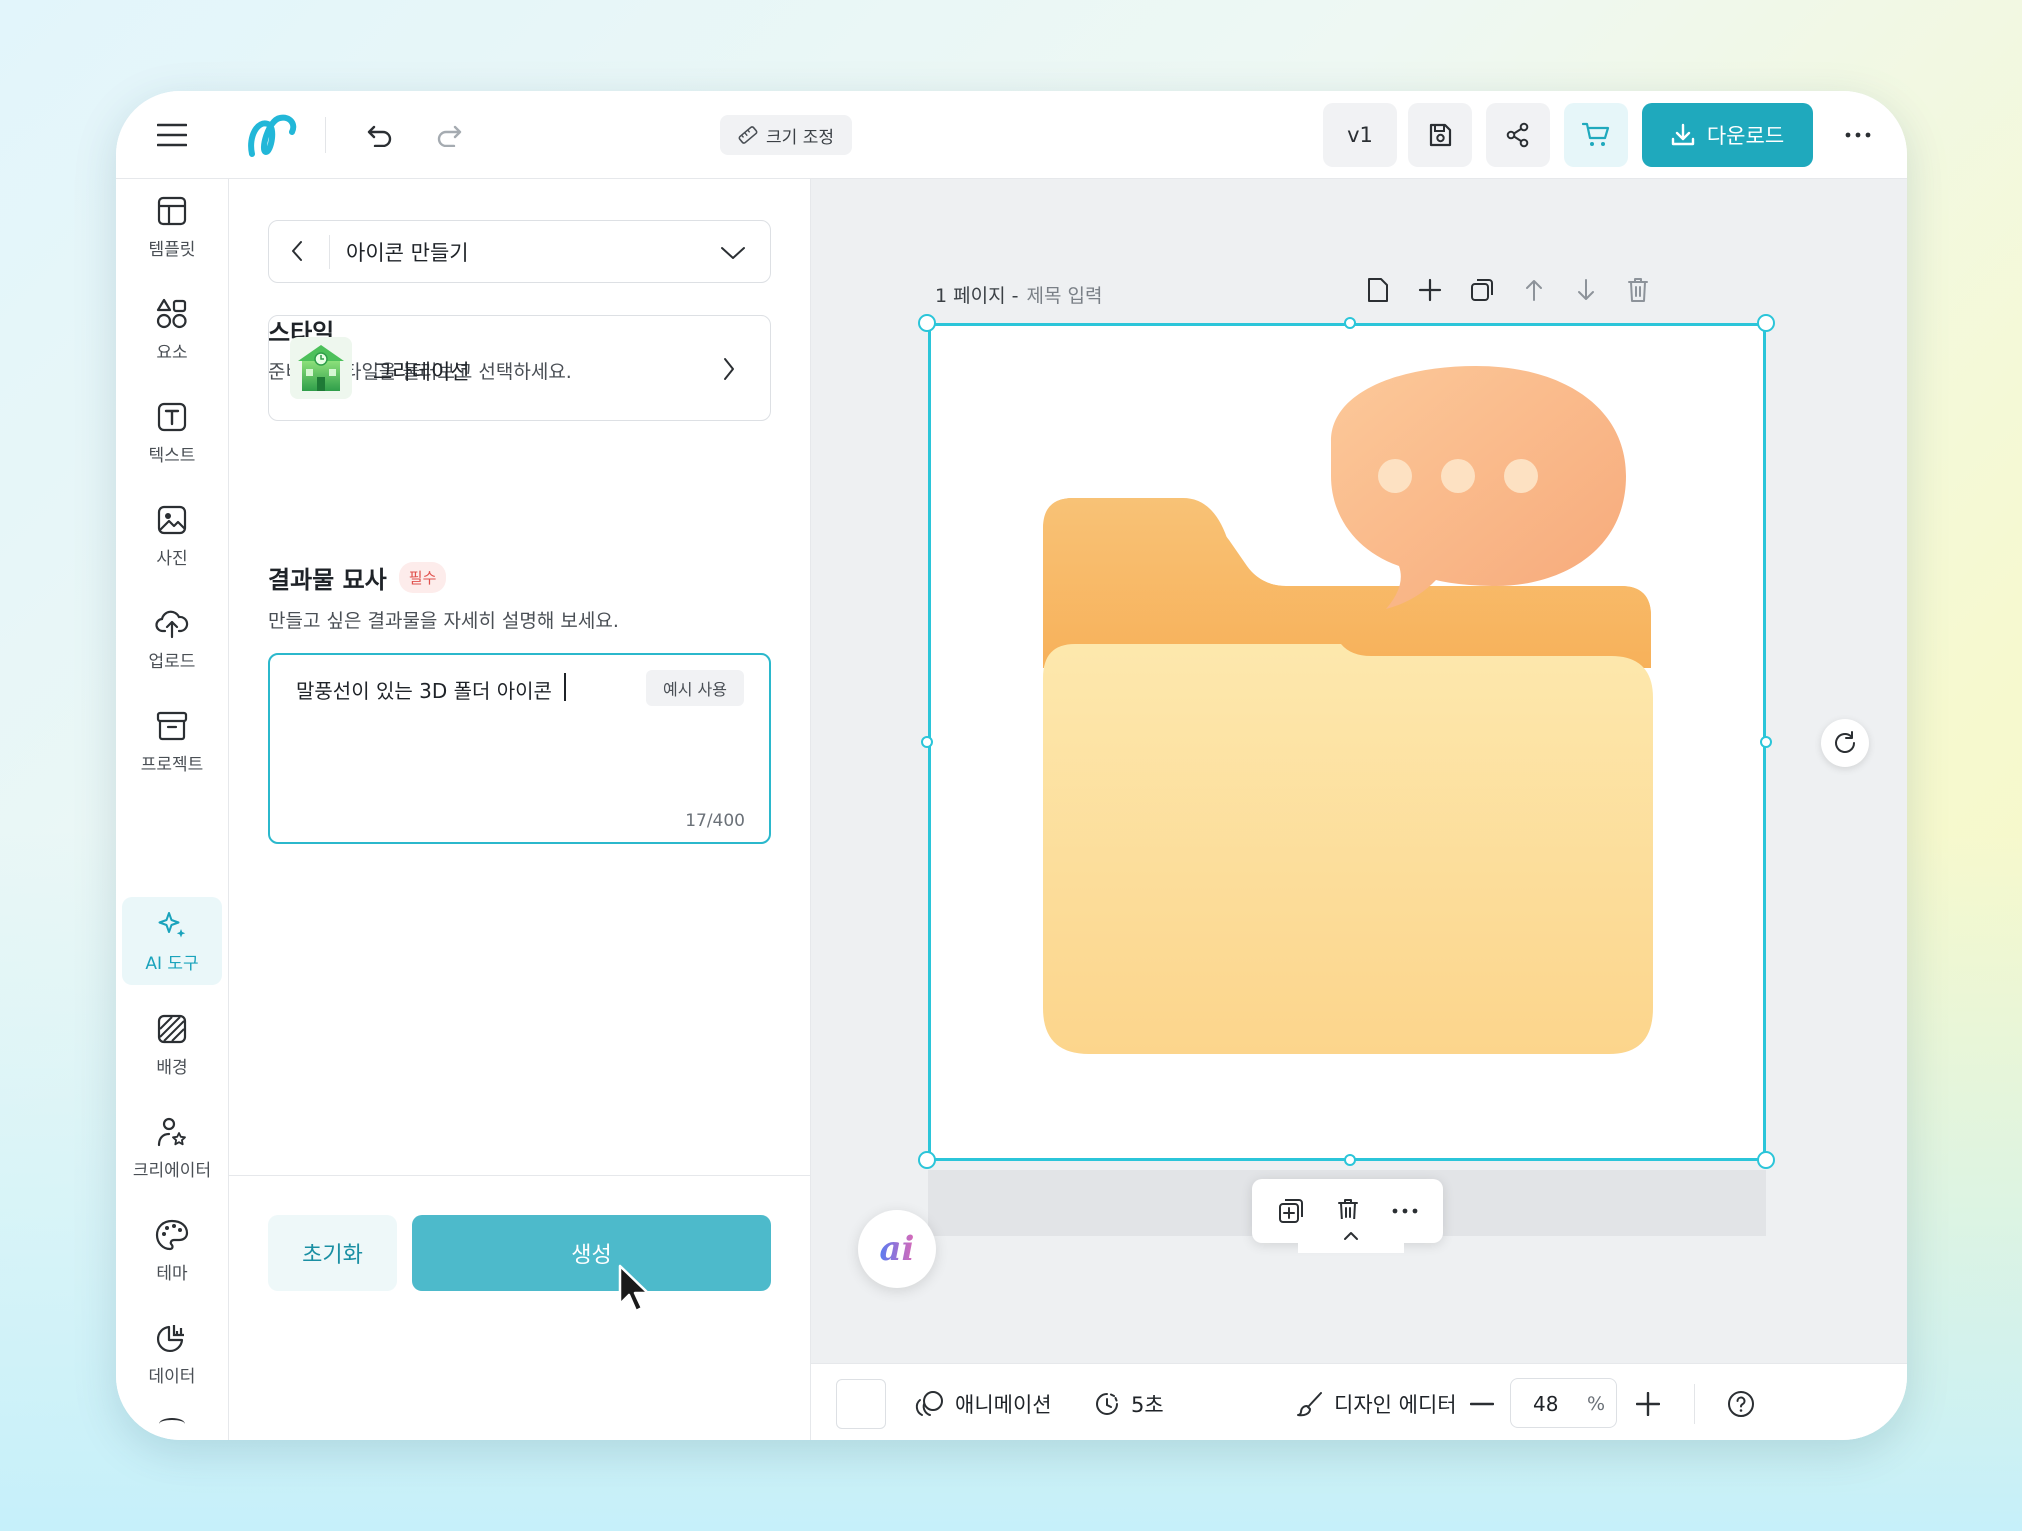  What do you see at coordinates (172, 1234) in the screenshot?
I see `palette-icon` at bounding box center [172, 1234].